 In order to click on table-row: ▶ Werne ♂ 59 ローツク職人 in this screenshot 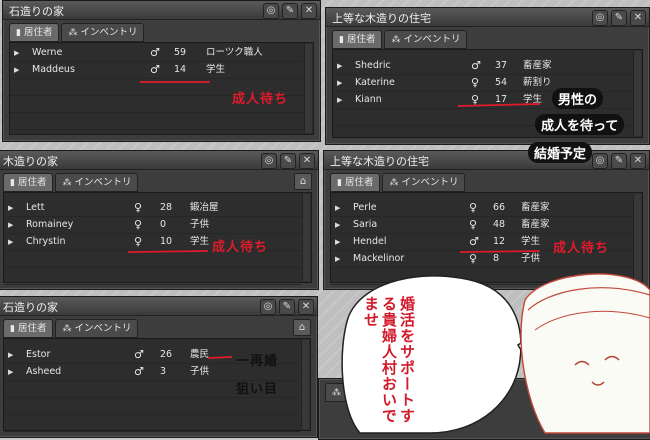, I will do `click(156, 53)`.